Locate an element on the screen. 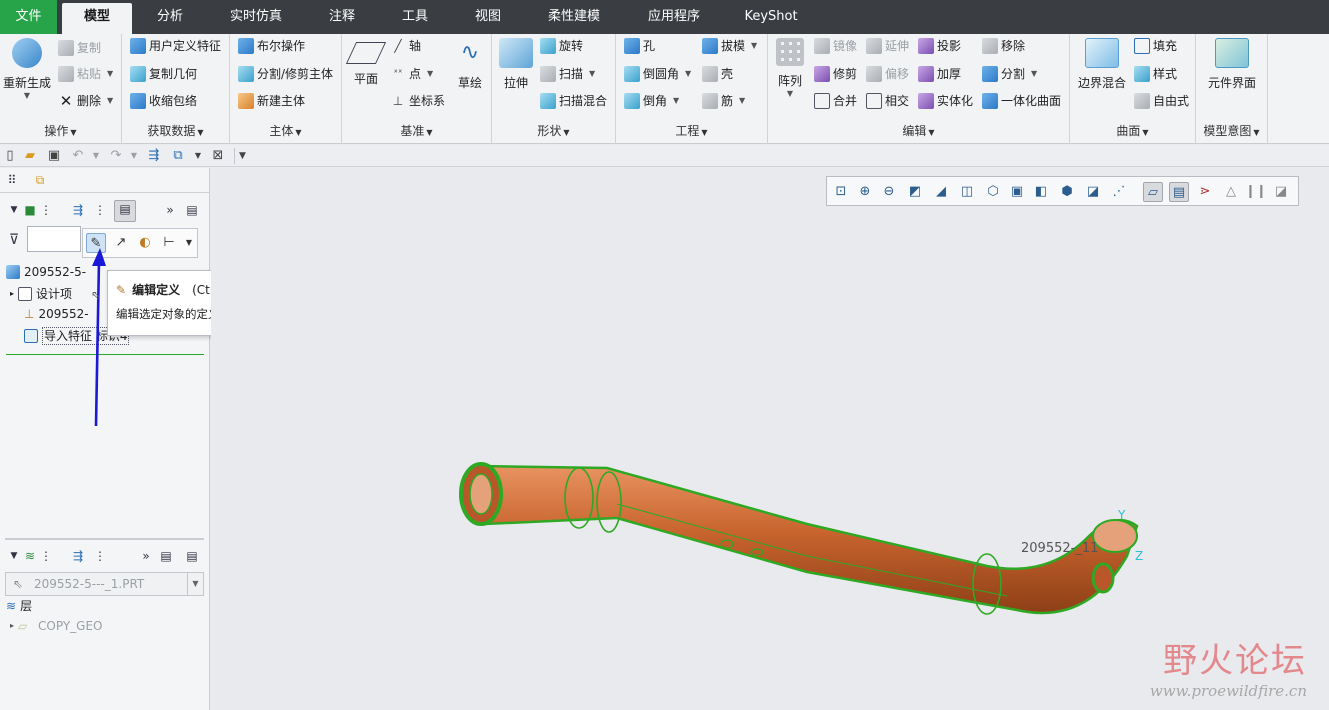 The height and width of the screenshot is (710, 1329). layer-columns-icon: ⋮ is located at coordinates (100, 556).